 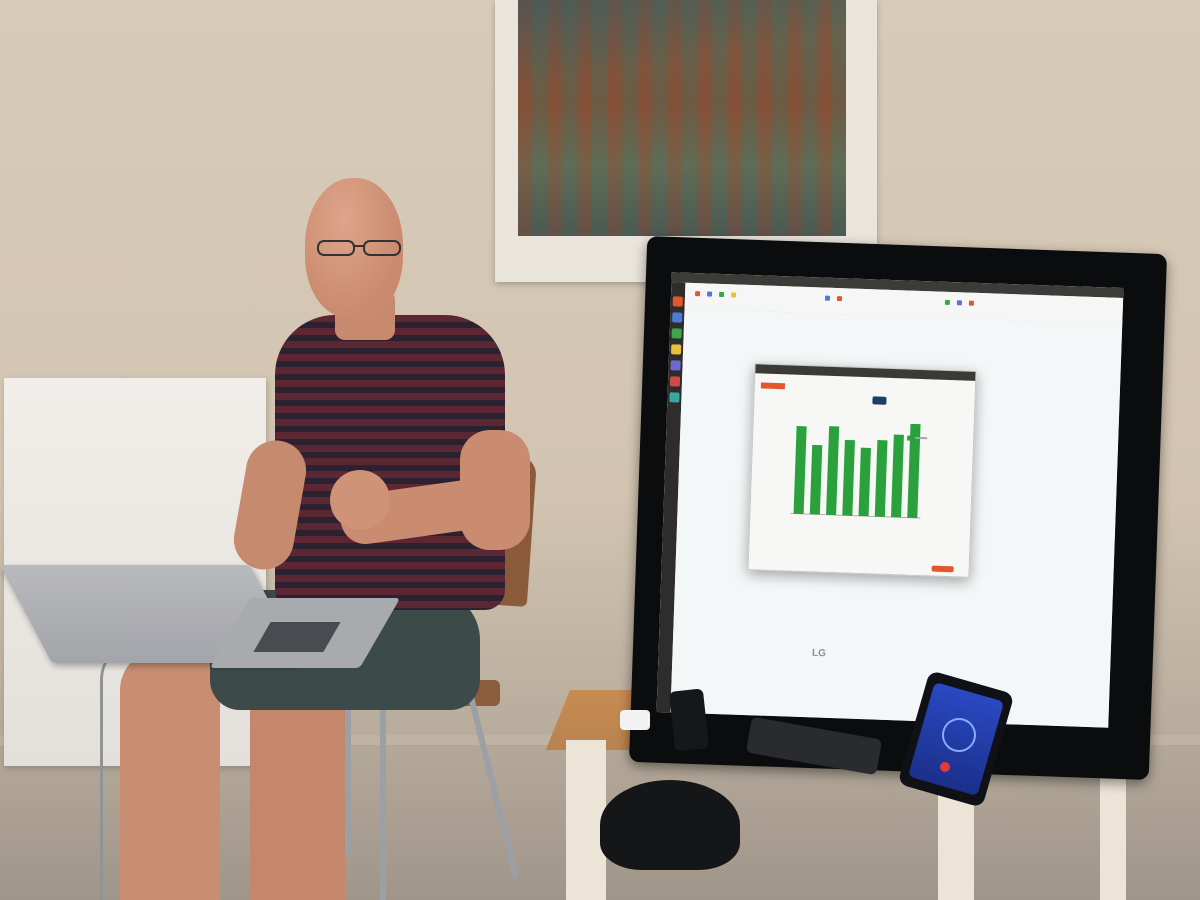 I want to click on dialog-red-button, so click(x=773, y=386).